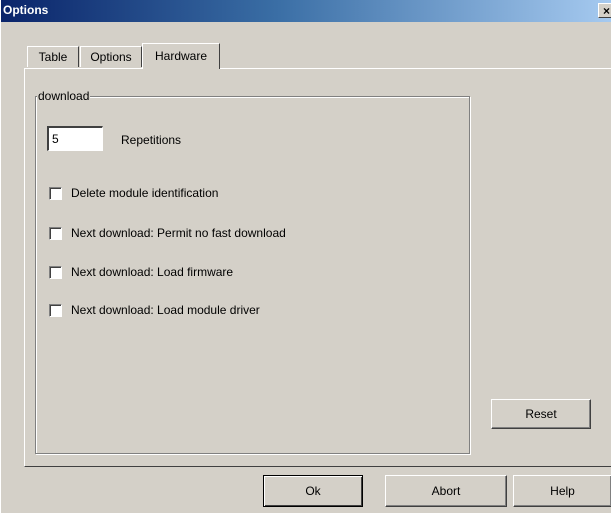  Describe the element at coordinates (151, 140) in the screenshot. I see `repetitions-label: Repetitions` at that location.